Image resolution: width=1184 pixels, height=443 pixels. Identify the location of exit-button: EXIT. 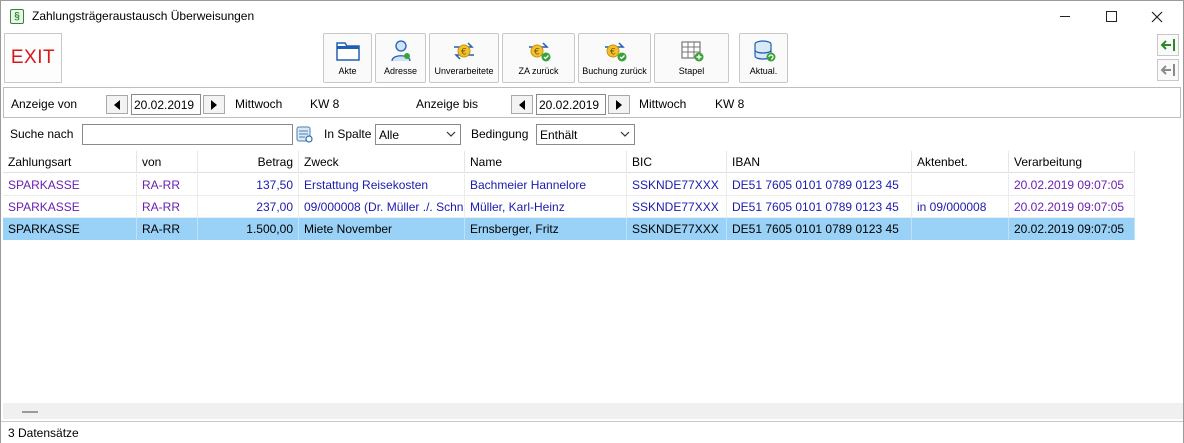
(33, 58).